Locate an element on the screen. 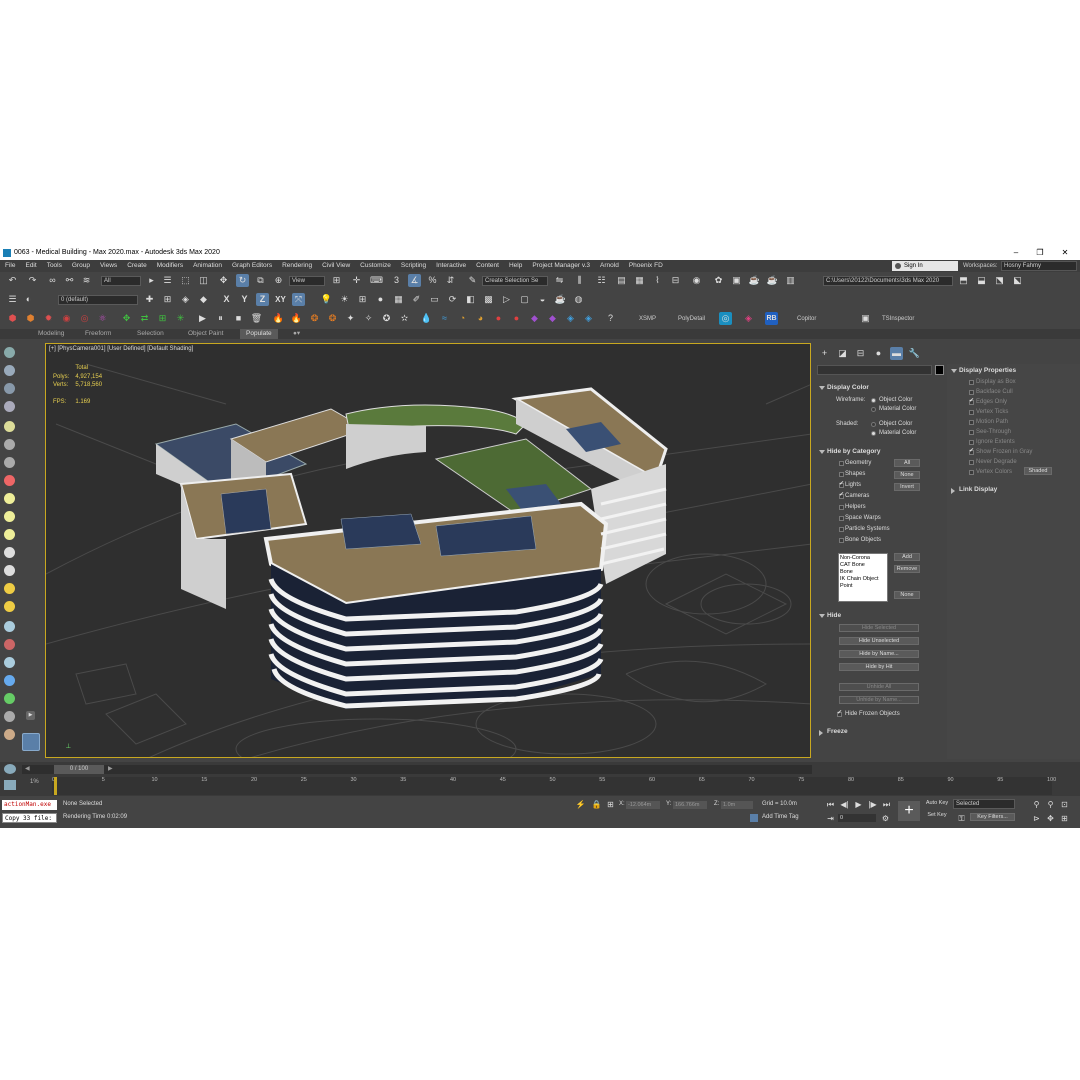 This screenshot has width=1080, height=1080. set-key-plus-icon: + is located at coordinates (909, 811).